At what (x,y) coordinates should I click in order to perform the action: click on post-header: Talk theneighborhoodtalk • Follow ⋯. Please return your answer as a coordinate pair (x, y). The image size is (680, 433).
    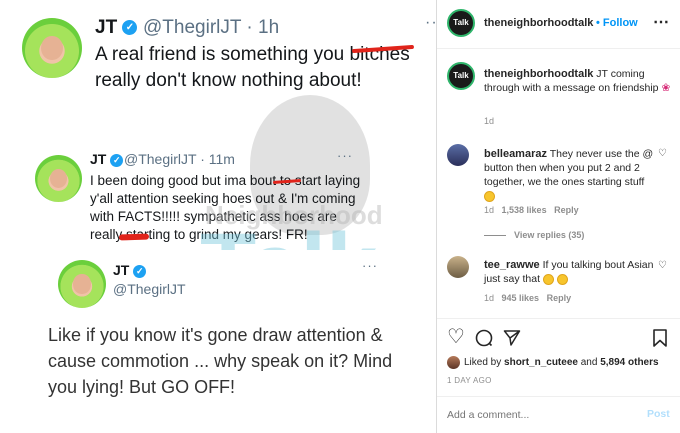
    Looking at the image, I should click on (558, 24).